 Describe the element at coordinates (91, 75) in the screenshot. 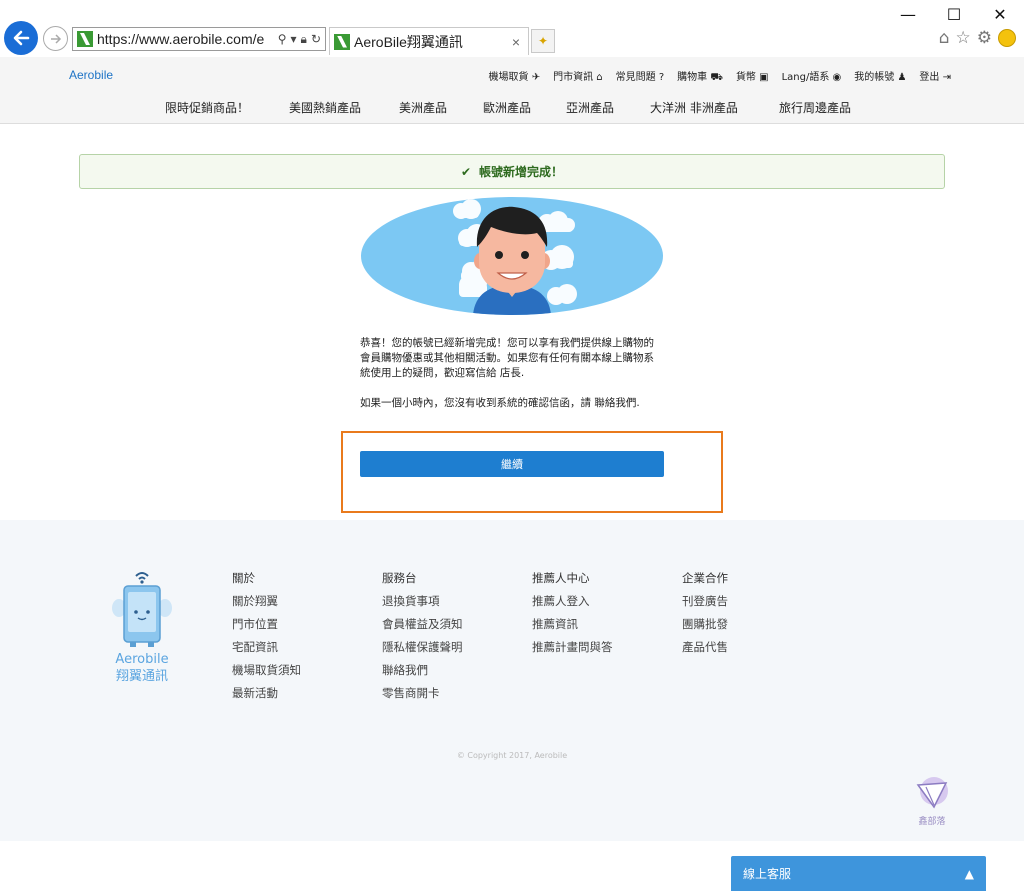

I see `brand-logo: Aerobile` at that location.